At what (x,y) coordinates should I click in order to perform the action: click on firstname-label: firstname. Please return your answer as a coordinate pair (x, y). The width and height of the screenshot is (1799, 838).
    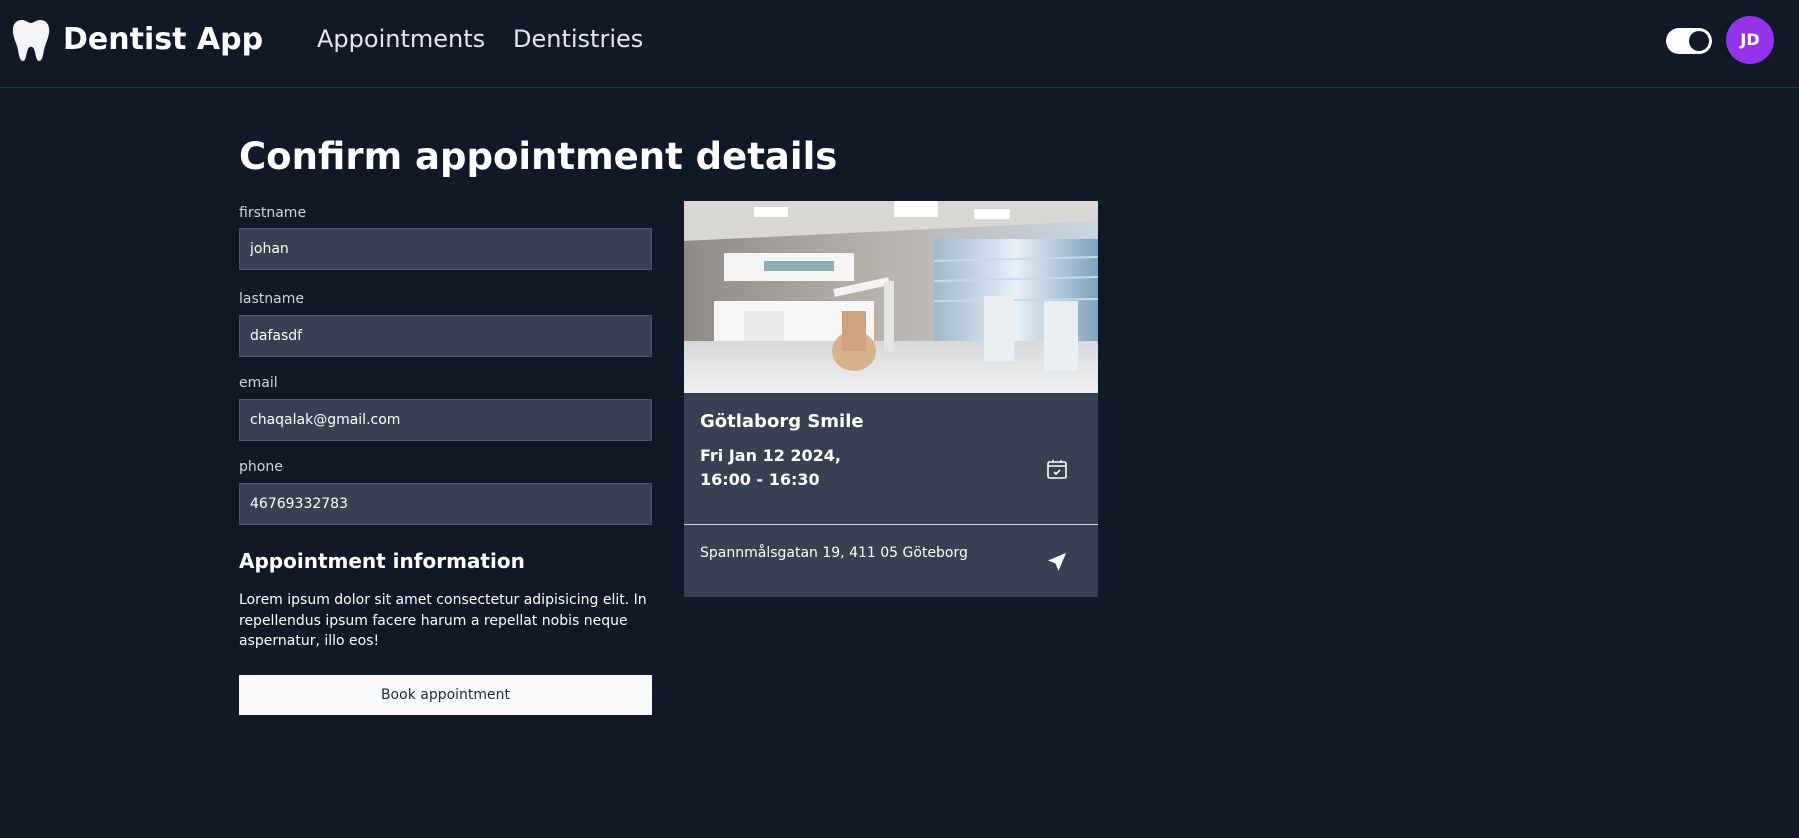
    Looking at the image, I should click on (273, 213).